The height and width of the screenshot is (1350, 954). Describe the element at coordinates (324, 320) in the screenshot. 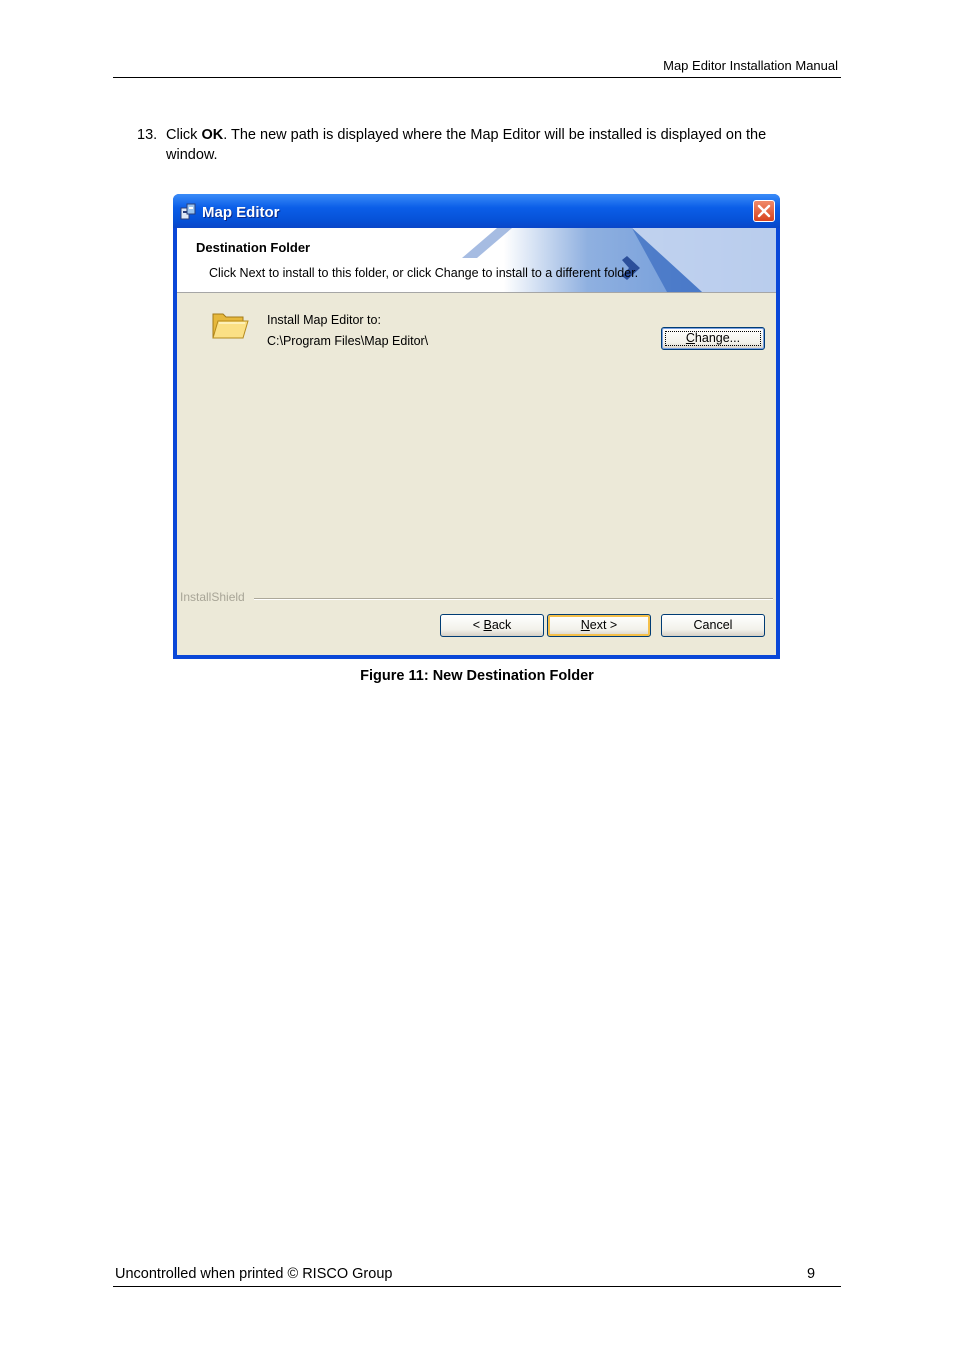

I see `install-label: Install Map Editor to:` at that location.